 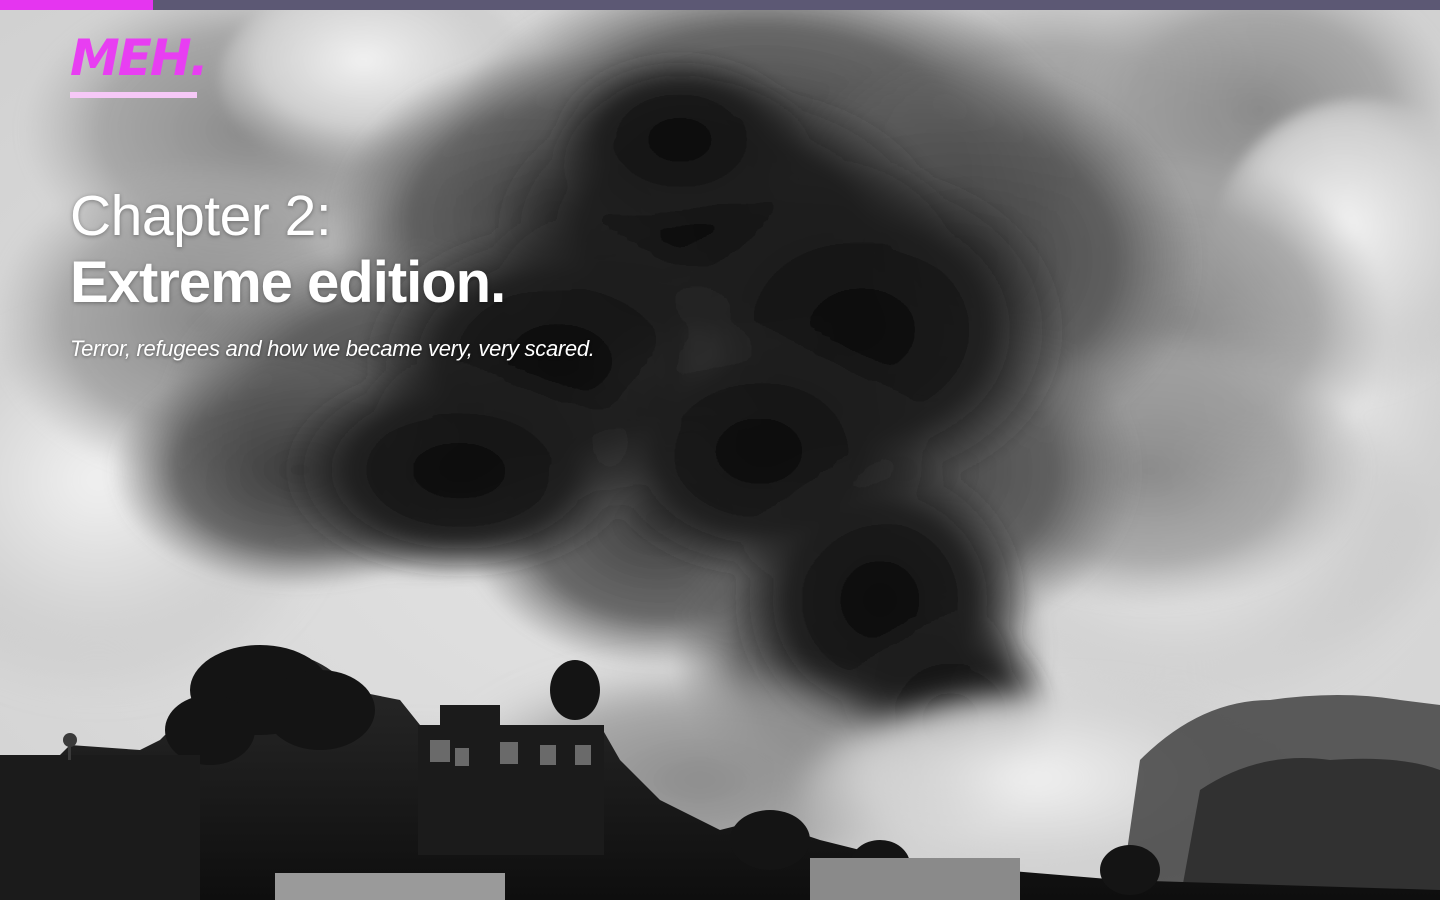 I want to click on chapter-number: Chapter 2:, so click(x=201, y=216).